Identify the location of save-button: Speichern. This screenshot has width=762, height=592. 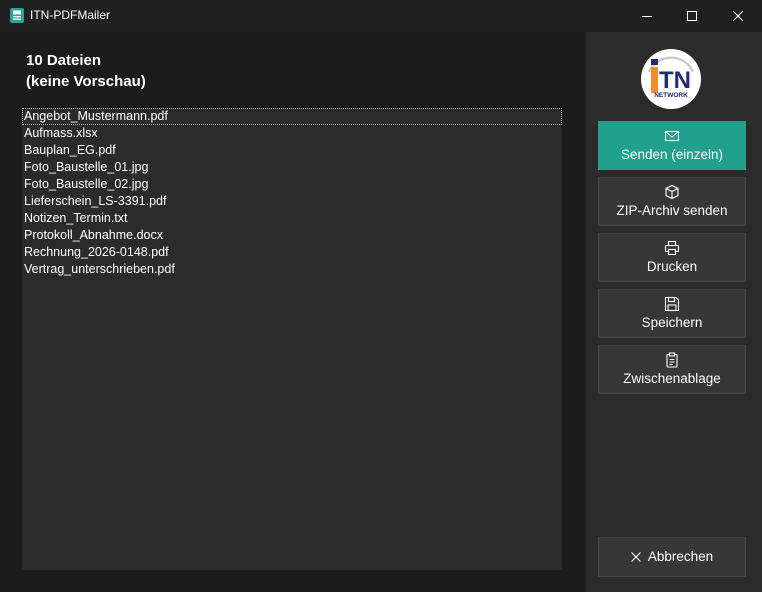
(672, 313).